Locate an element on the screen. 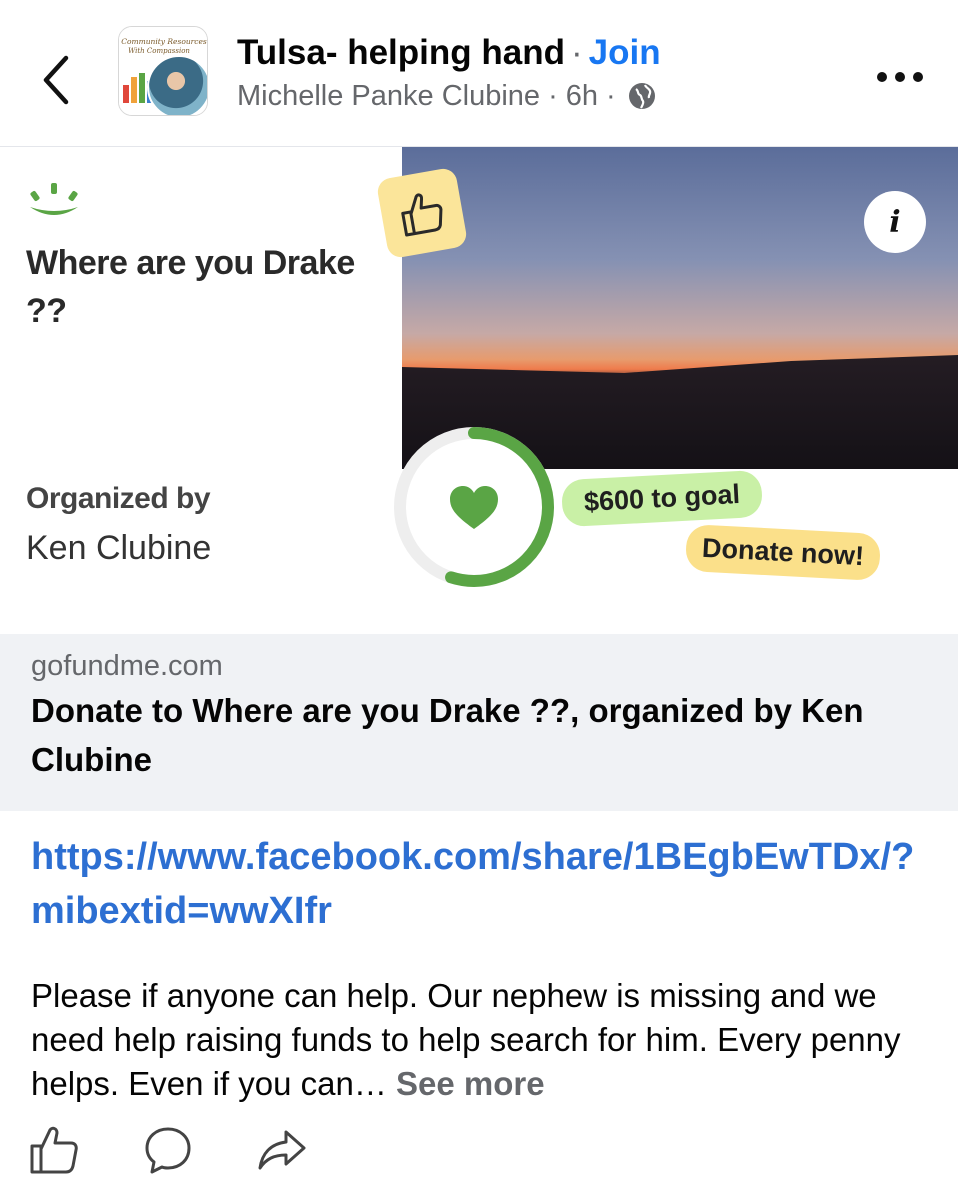  svg-text: With Compassion is located at coordinates (159, 51).